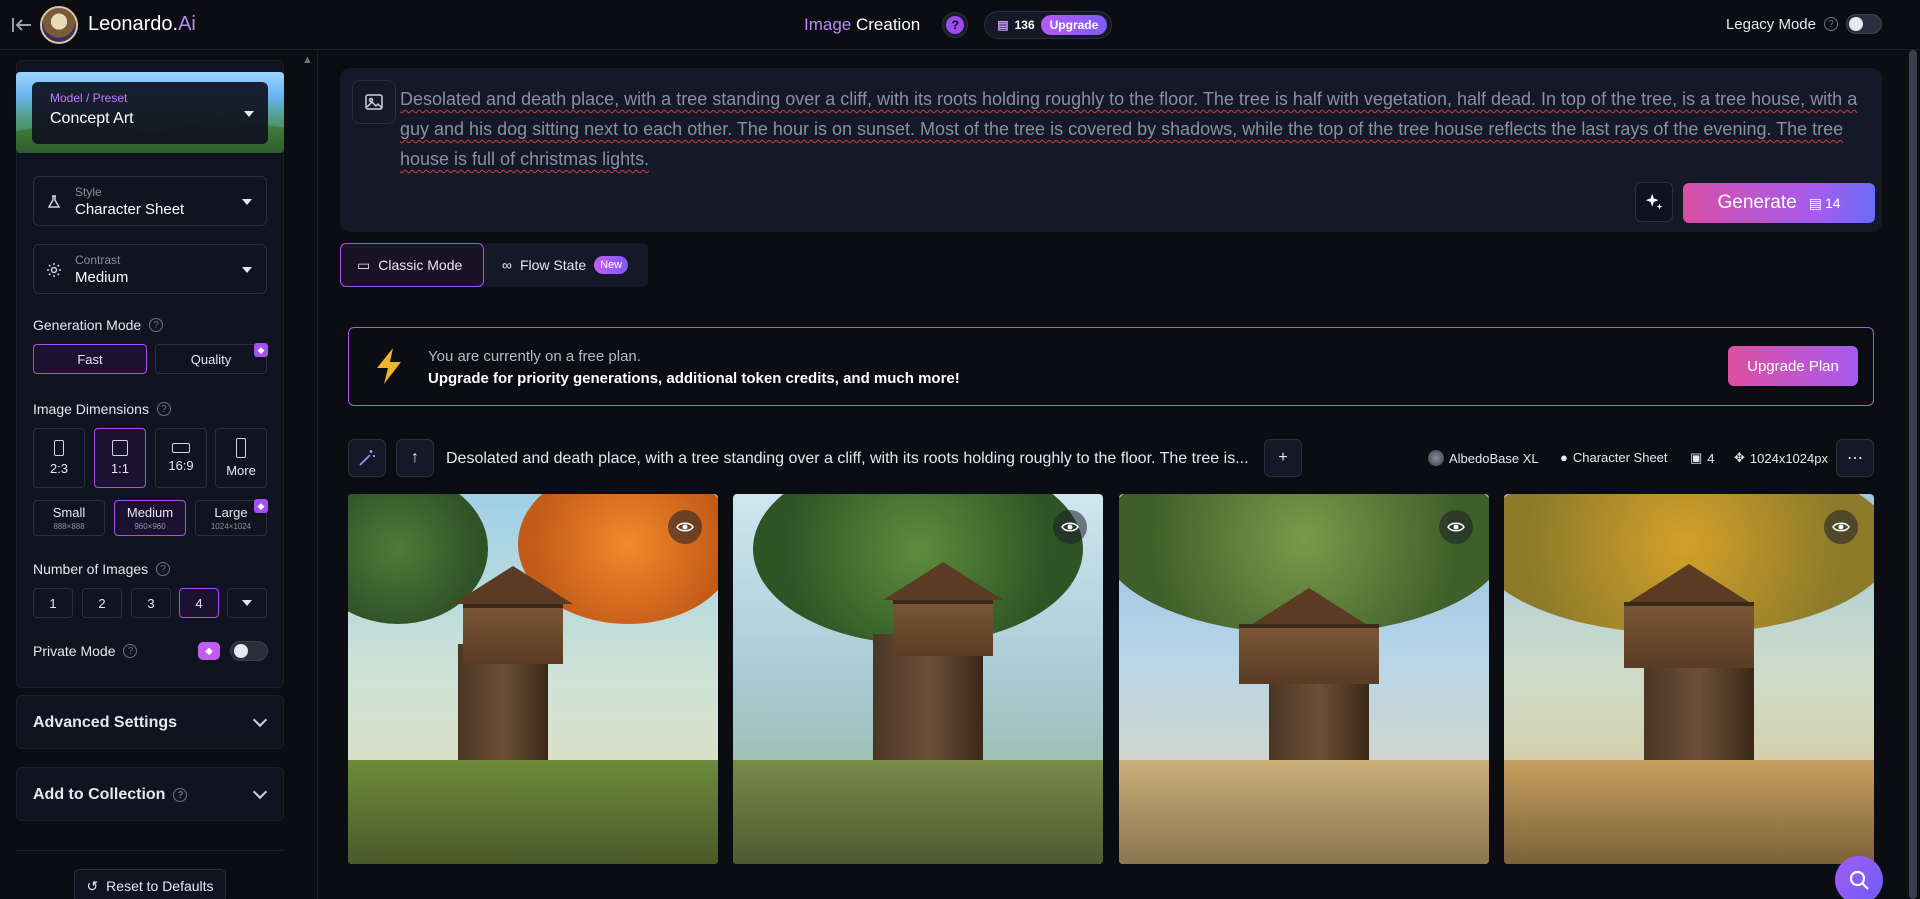 This screenshot has width=1920, height=899. What do you see at coordinates (307, 60) in the screenshot?
I see `scroll-up-icon: ▲` at bounding box center [307, 60].